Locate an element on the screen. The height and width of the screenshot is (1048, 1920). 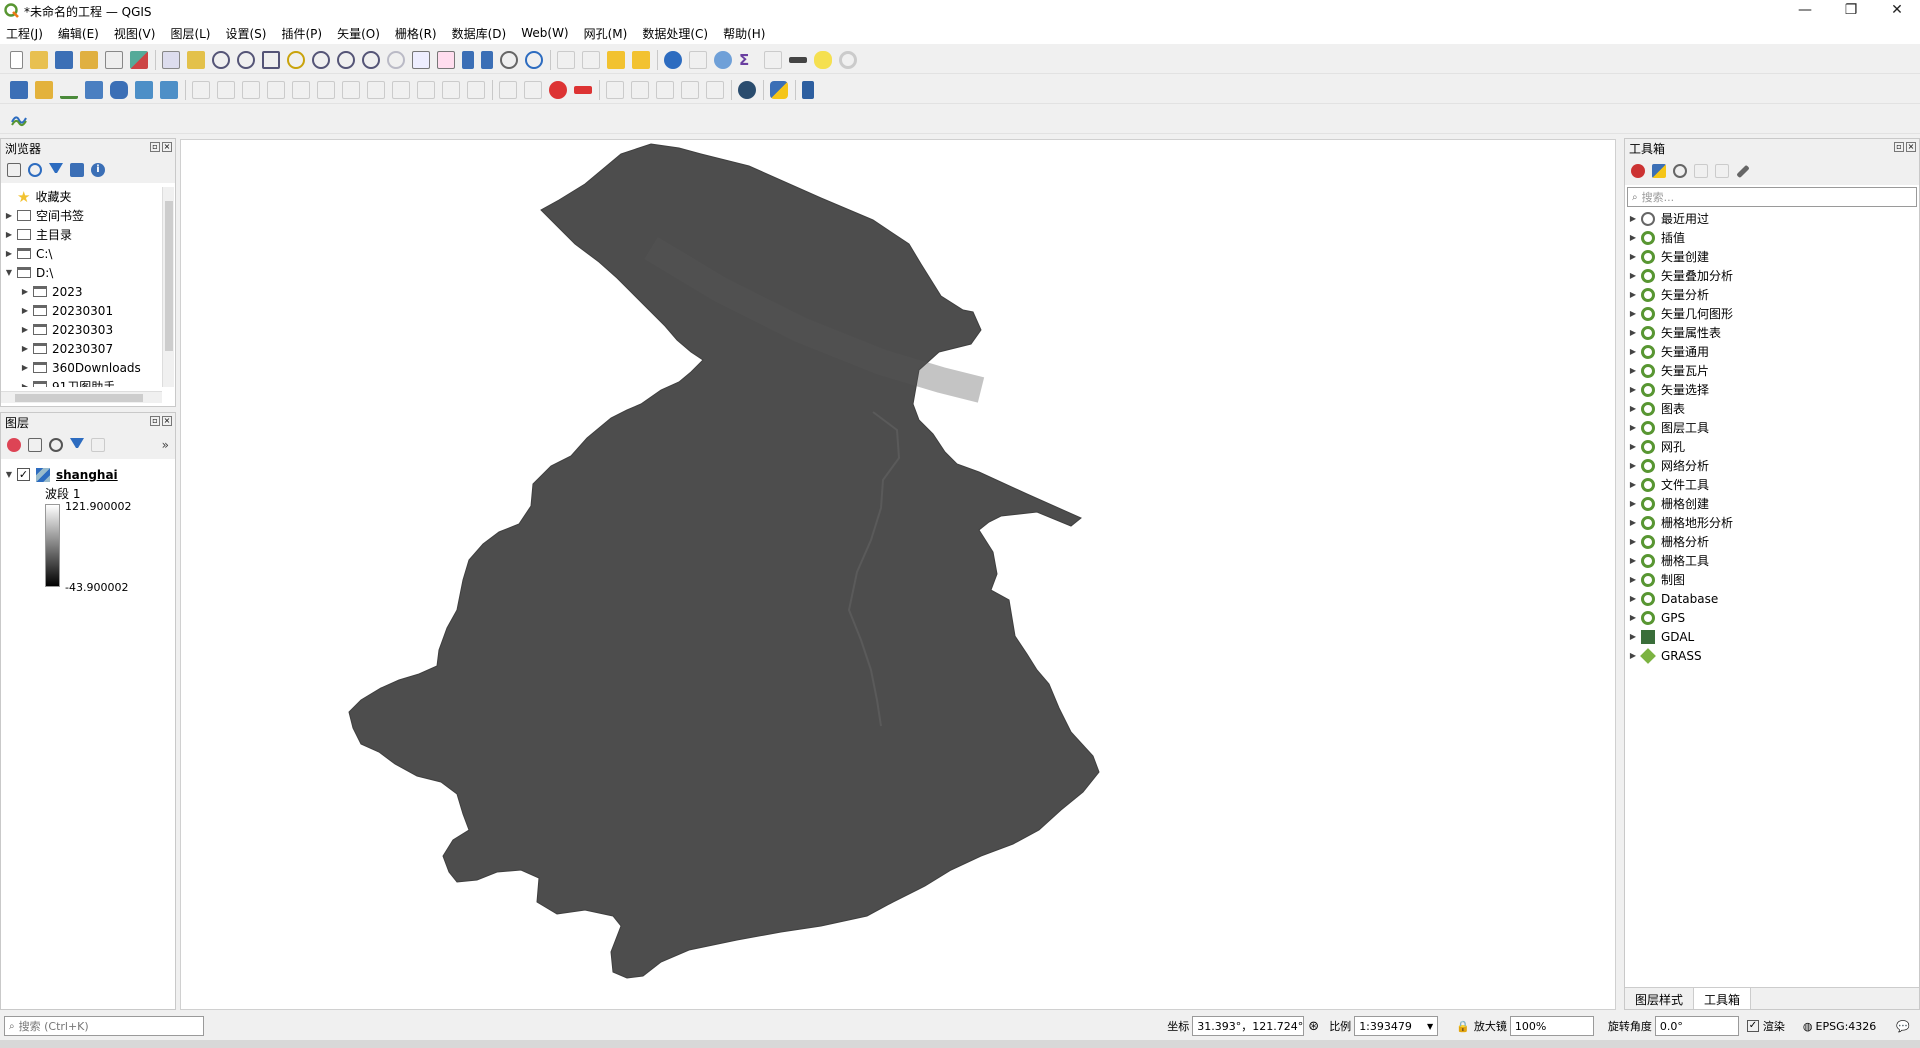
toolbox-item: ▶ 矢量叠加分析 is located at coordinates (1681, 275).